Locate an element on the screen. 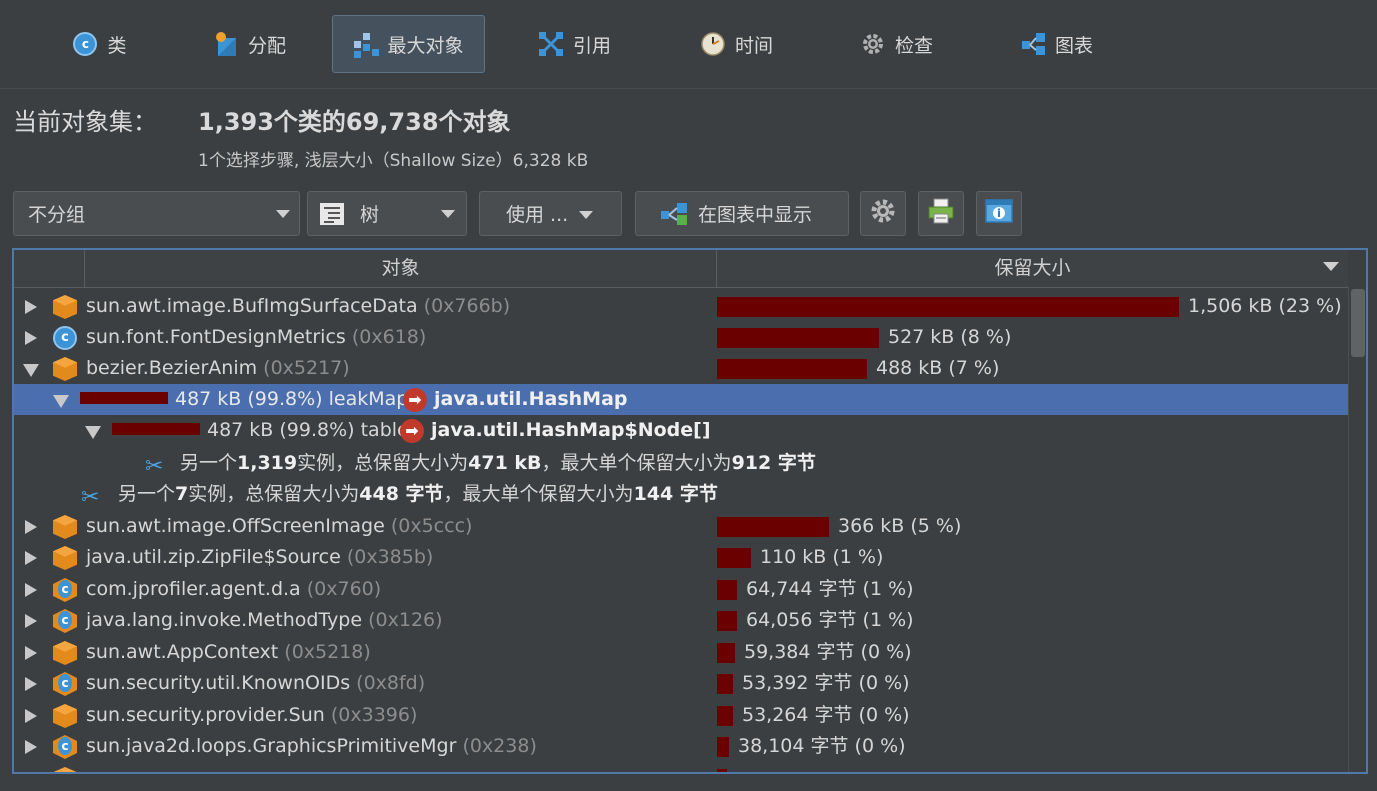 This screenshot has height=791, width=1377. view-mode-value: 树 is located at coordinates (370, 215).